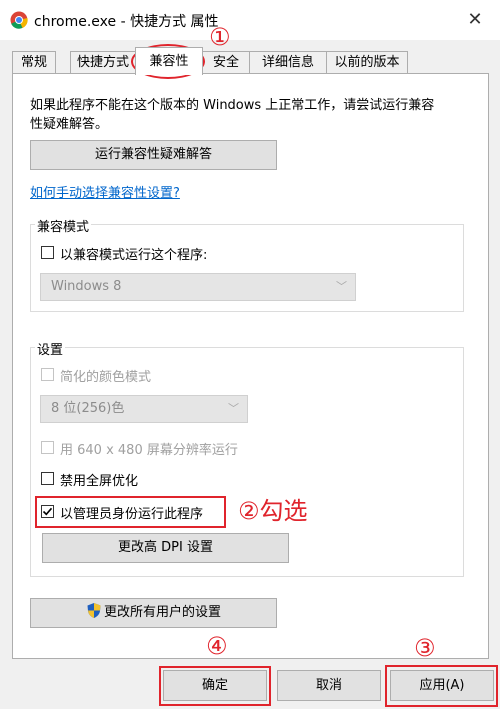 The image size is (500, 709). What do you see at coordinates (329, 685) in the screenshot?
I see `cancel-button: 取消` at bounding box center [329, 685].